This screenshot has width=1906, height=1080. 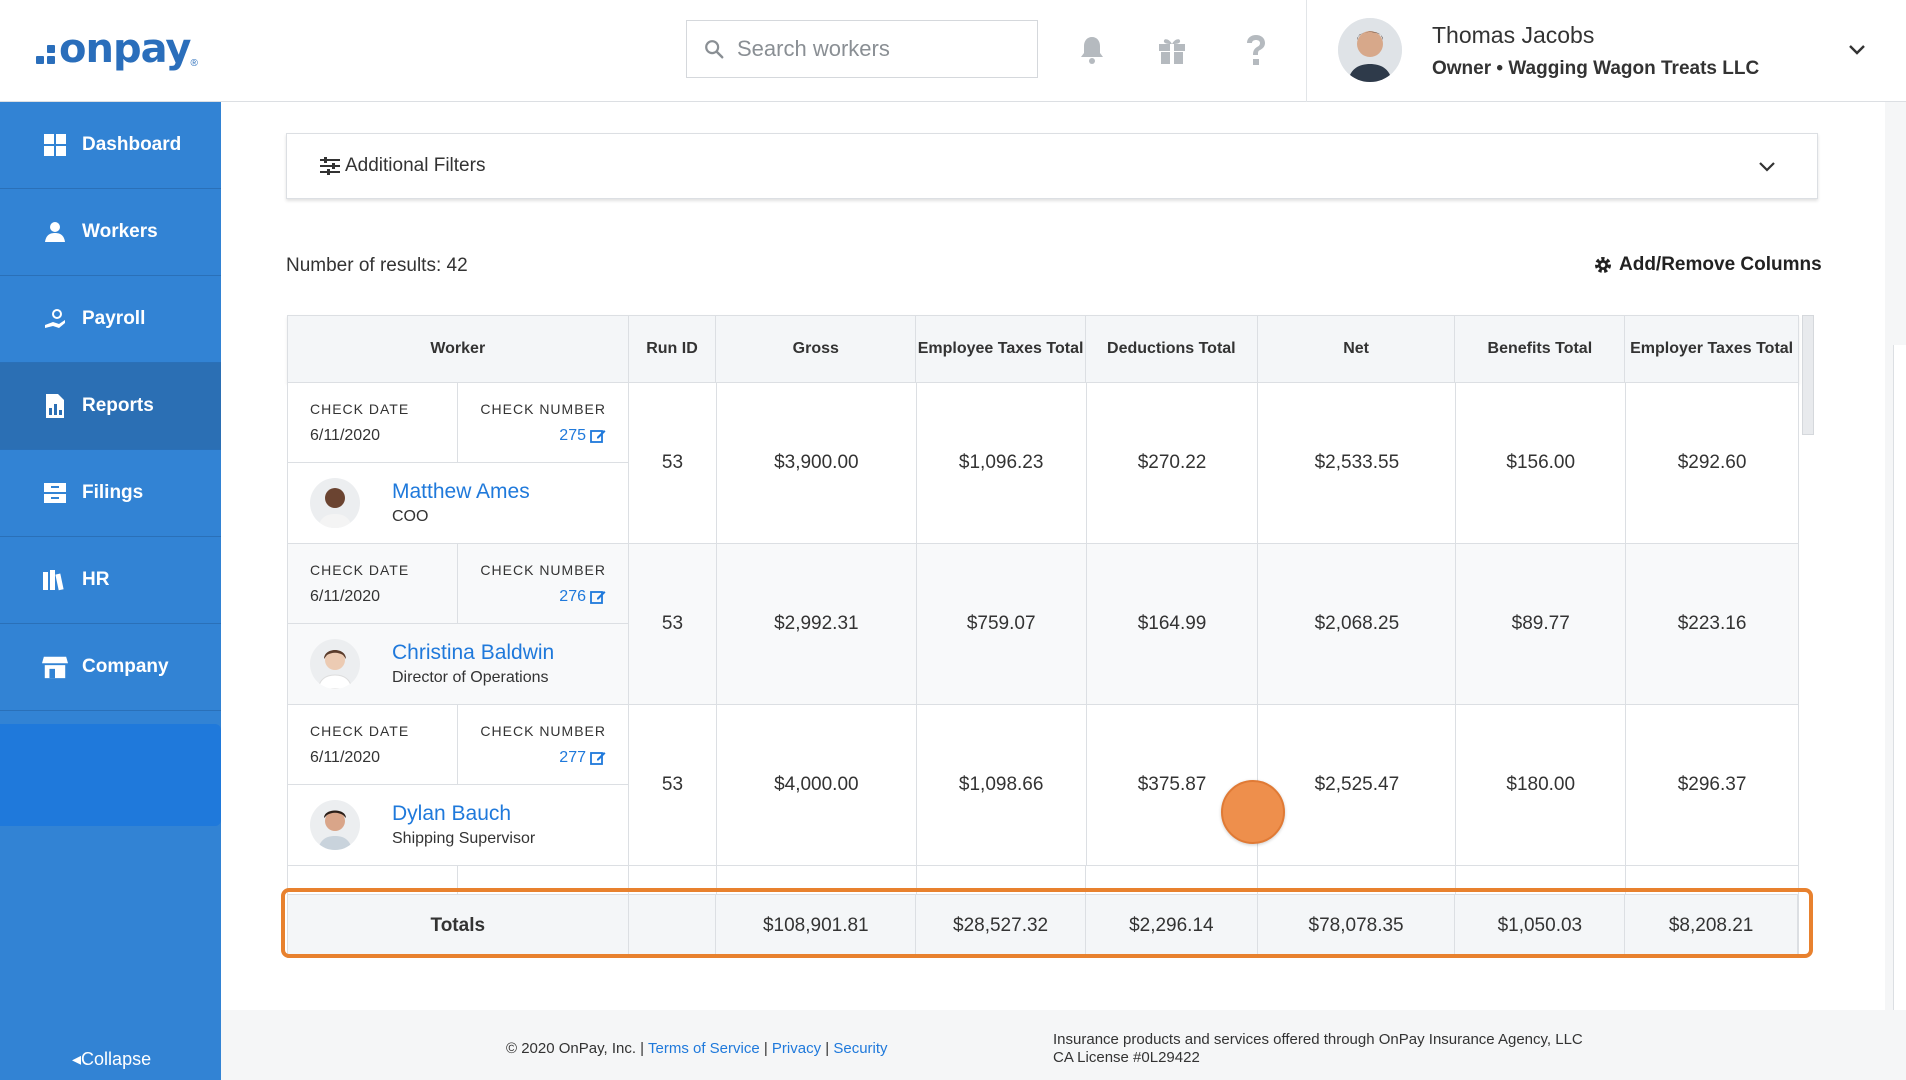 What do you see at coordinates (461, 492) in the screenshot?
I see `worker-name-link: Matthew Ames` at bounding box center [461, 492].